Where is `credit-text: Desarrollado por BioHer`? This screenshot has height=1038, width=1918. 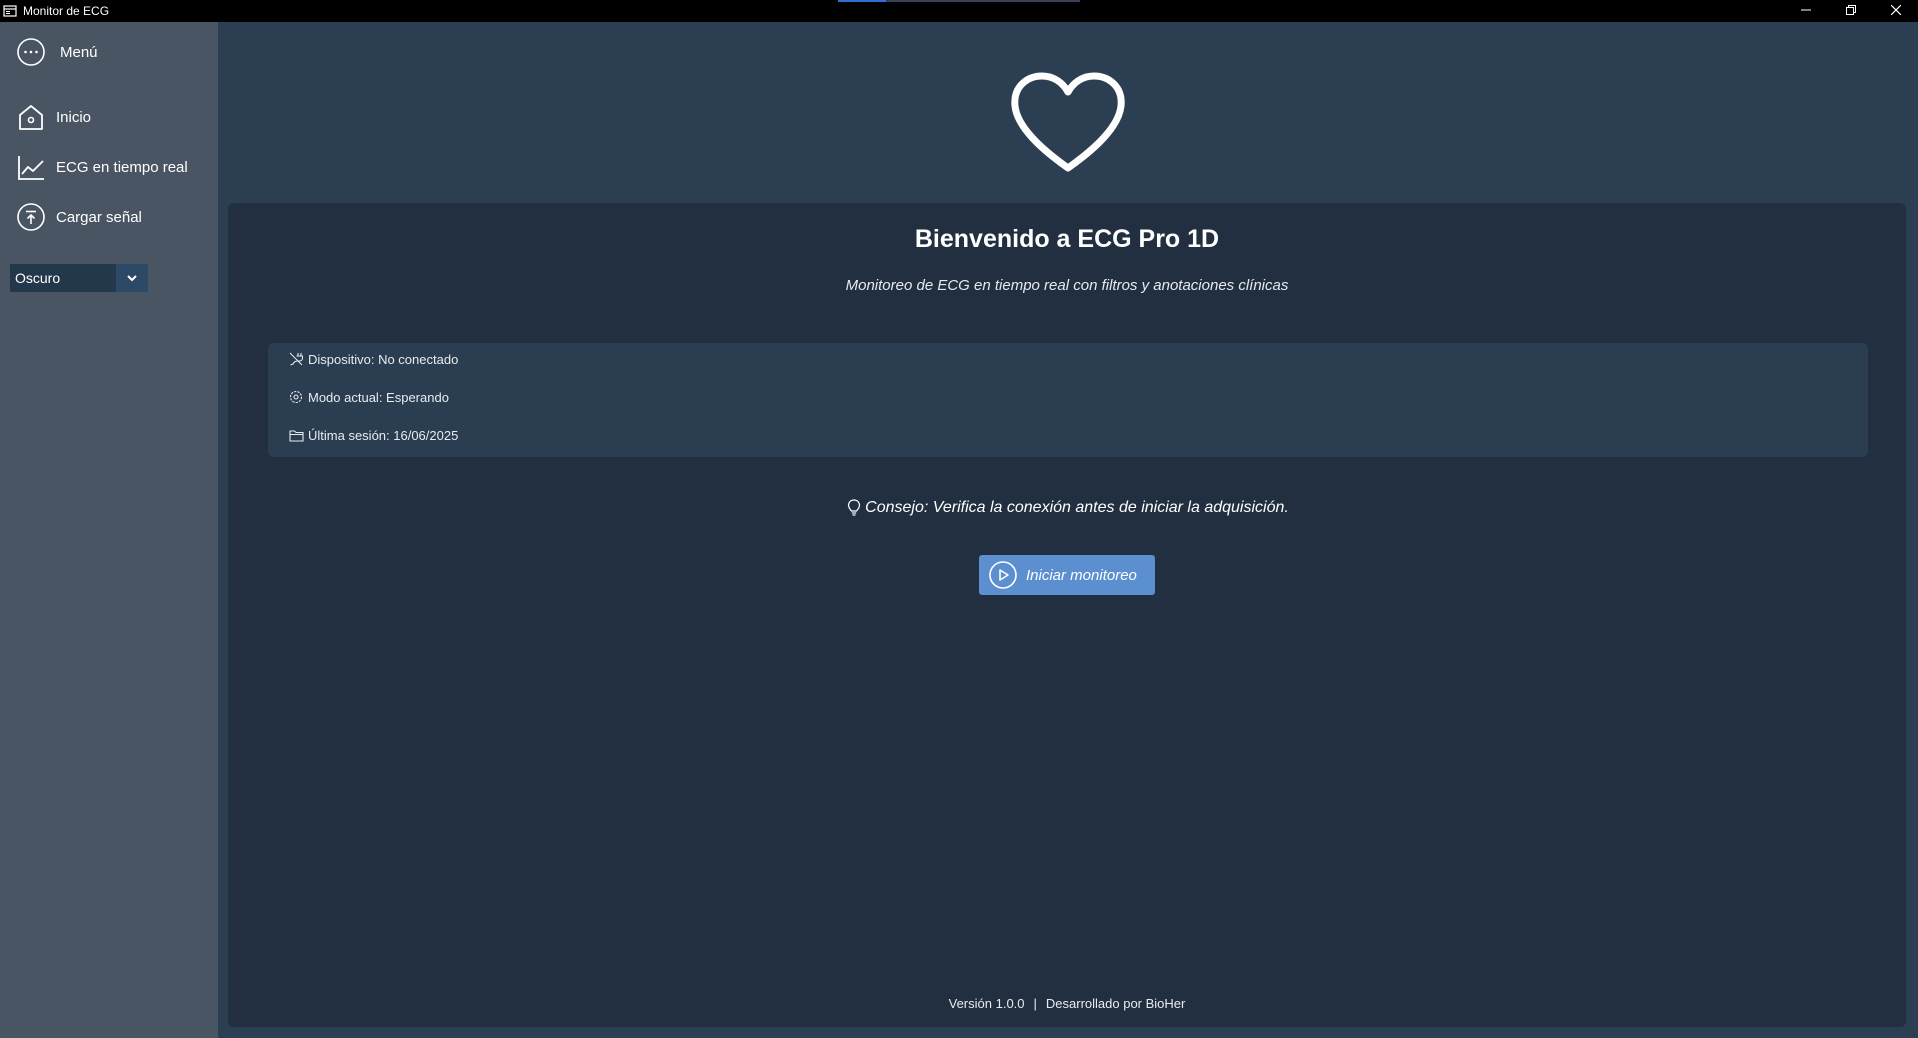
credit-text: Desarrollado por BioHer is located at coordinates (1115, 1003).